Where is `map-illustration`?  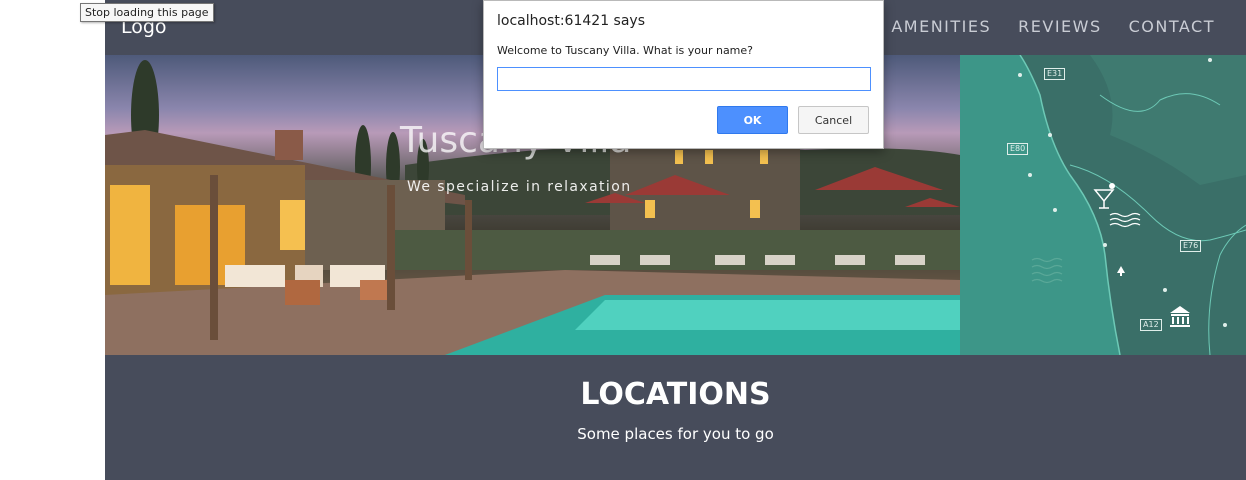
map-illustration is located at coordinates (1103, 205).